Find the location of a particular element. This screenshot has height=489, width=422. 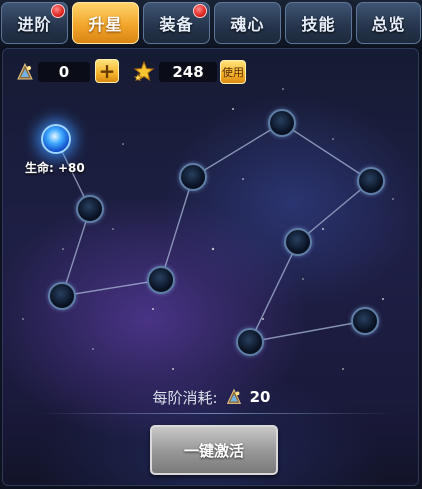

use-button: 使用 is located at coordinates (233, 72).